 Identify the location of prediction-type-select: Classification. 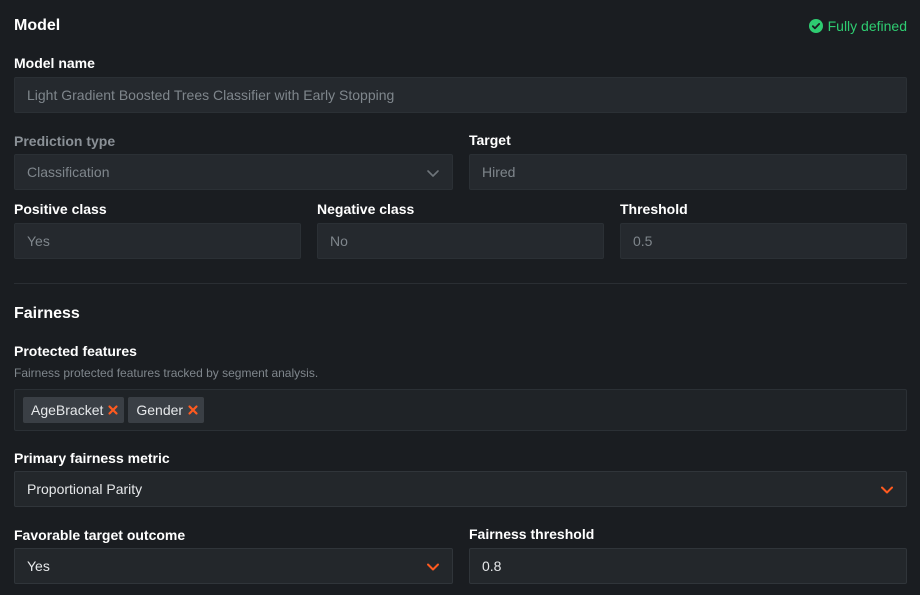
(233, 172).